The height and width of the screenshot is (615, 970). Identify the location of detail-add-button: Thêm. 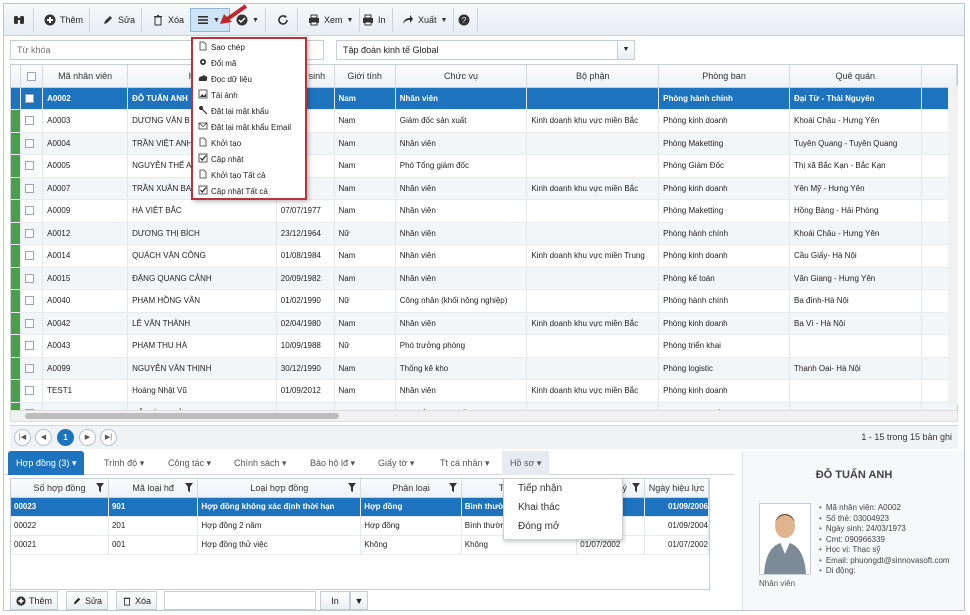
(34, 600).